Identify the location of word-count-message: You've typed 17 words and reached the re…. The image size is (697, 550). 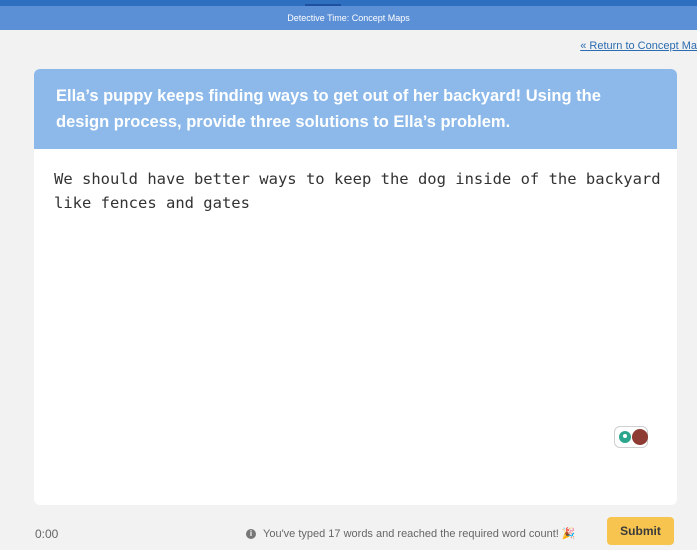
(411, 533).